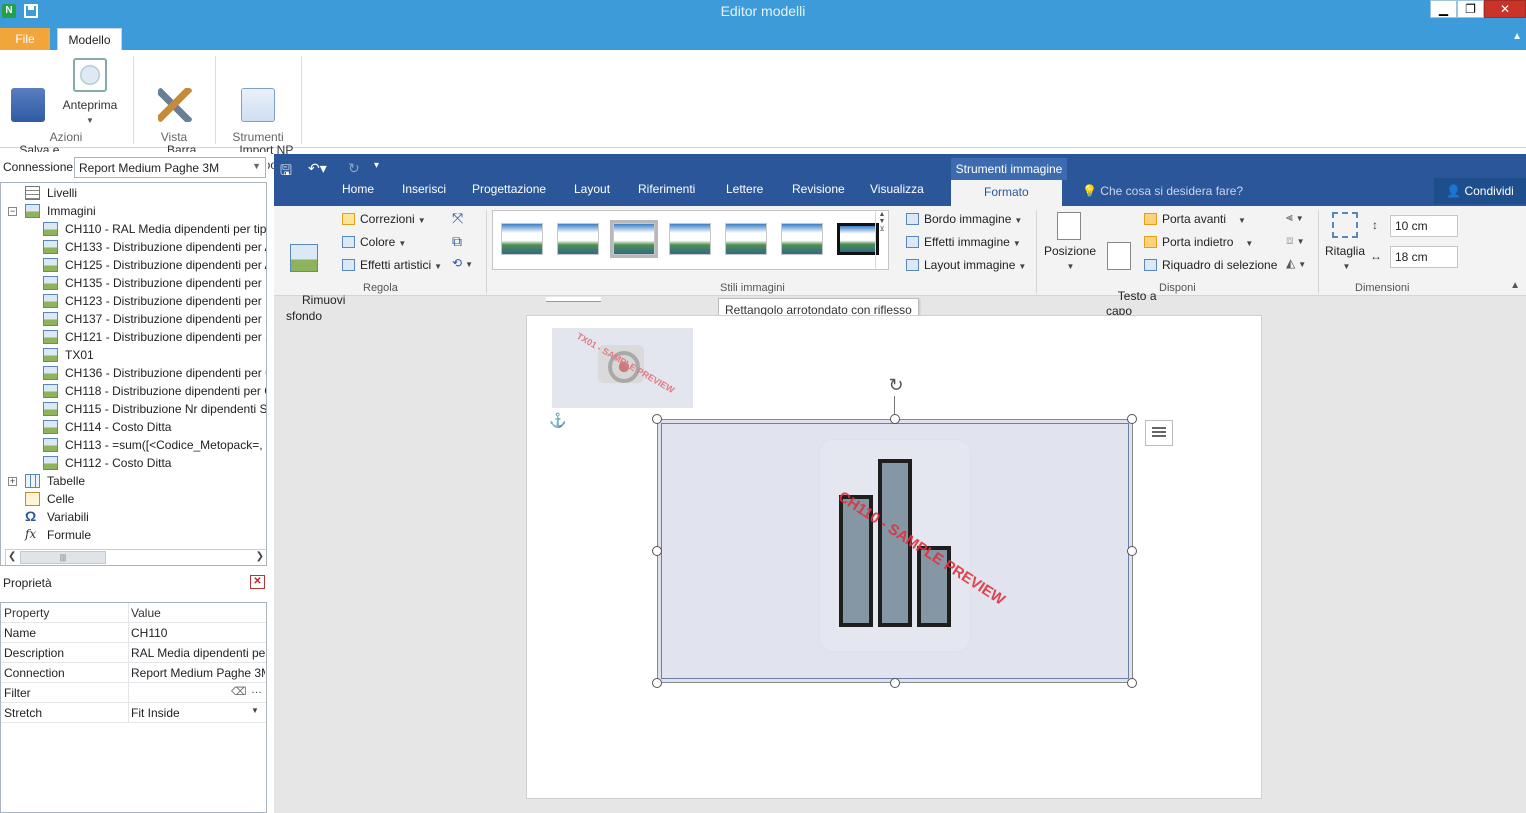 The height and width of the screenshot is (813, 1526). What do you see at coordinates (358, 189) in the screenshot?
I see `word-tab: Home` at bounding box center [358, 189].